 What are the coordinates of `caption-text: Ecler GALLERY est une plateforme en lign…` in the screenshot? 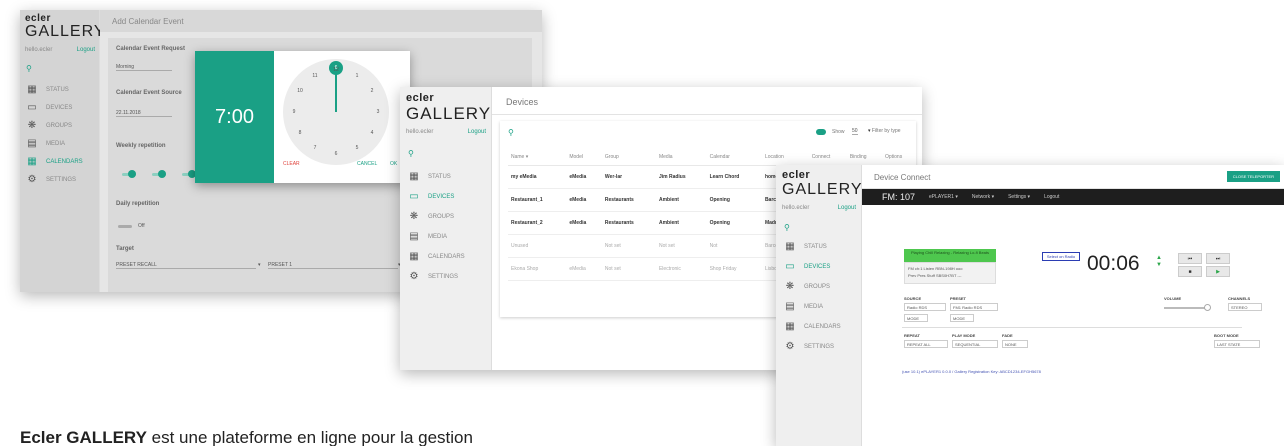 It's located at (246, 437).